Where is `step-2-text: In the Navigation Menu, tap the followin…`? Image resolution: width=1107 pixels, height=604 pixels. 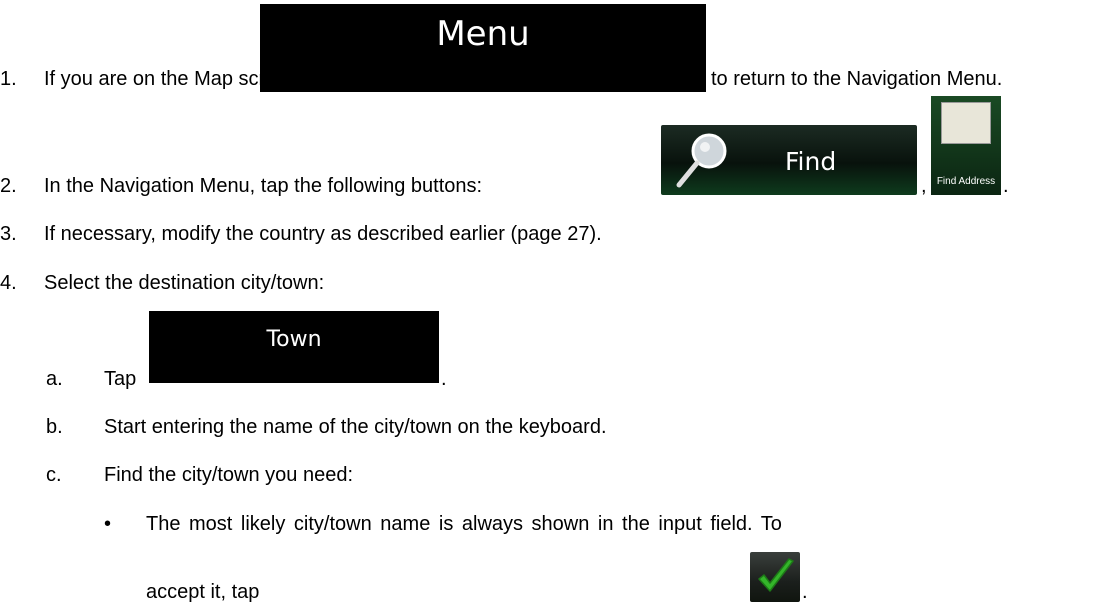
step-2-text: In the Navigation Menu, tap the followin… is located at coordinates (263, 186).